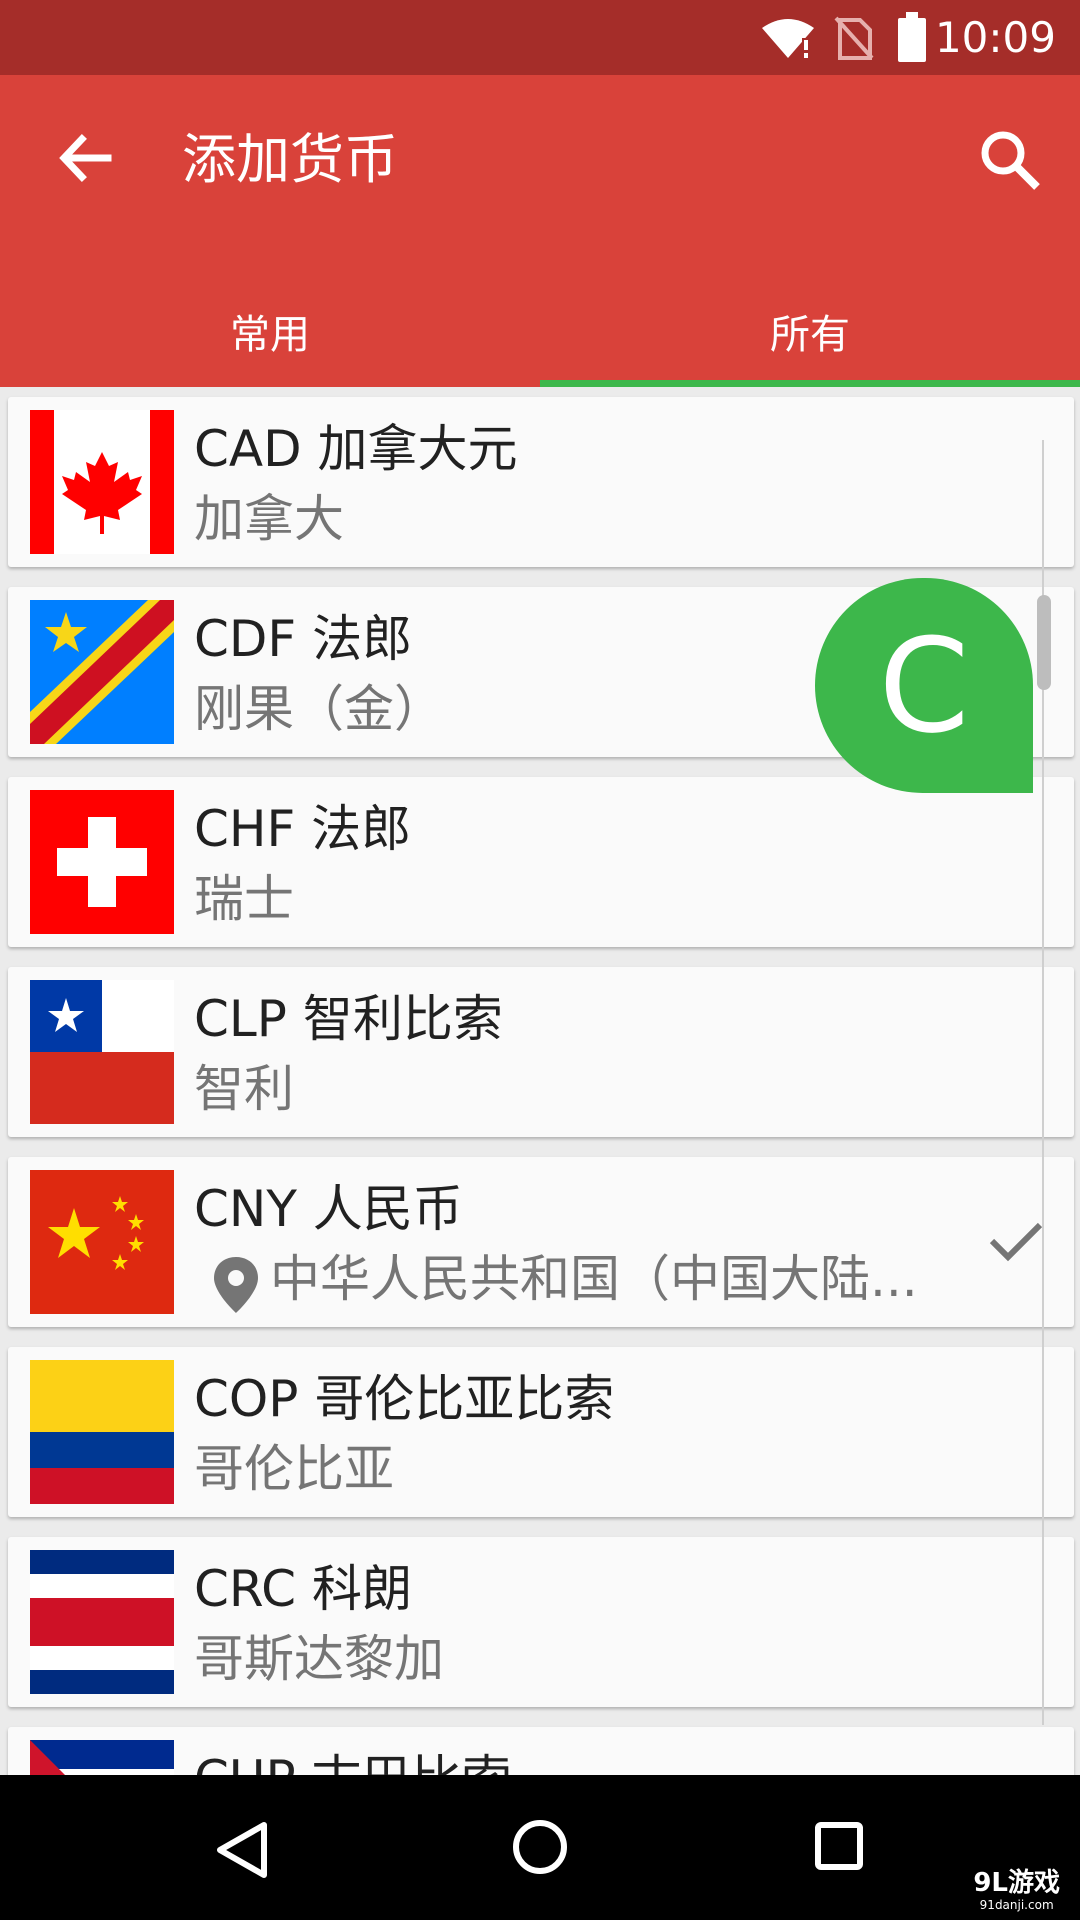 The height and width of the screenshot is (1920, 1080). I want to click on status-bar: 10:09, so click(540, 37).